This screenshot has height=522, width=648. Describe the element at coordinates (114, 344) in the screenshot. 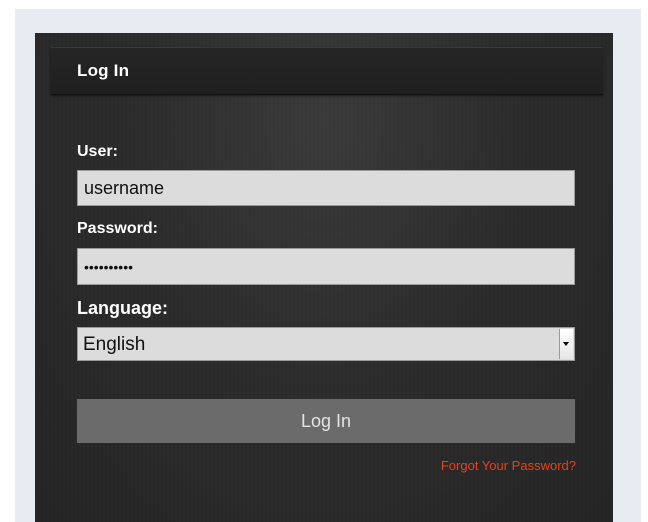

I see `language-select-value: English` at that location.